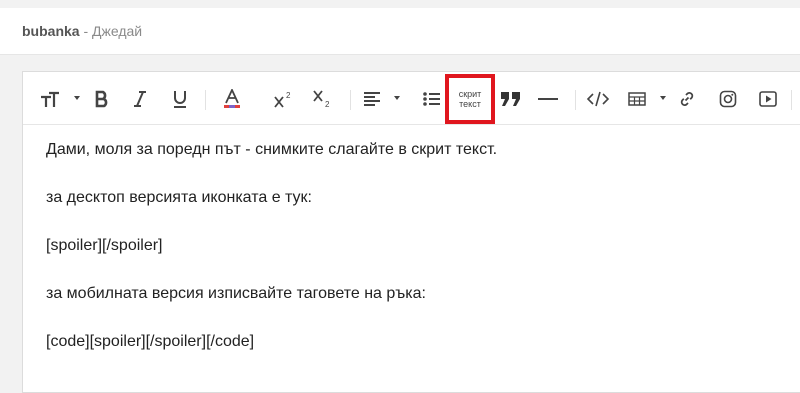 The image size is (800, 393). I want to click on subscript-button: 2, so click(322, 99).